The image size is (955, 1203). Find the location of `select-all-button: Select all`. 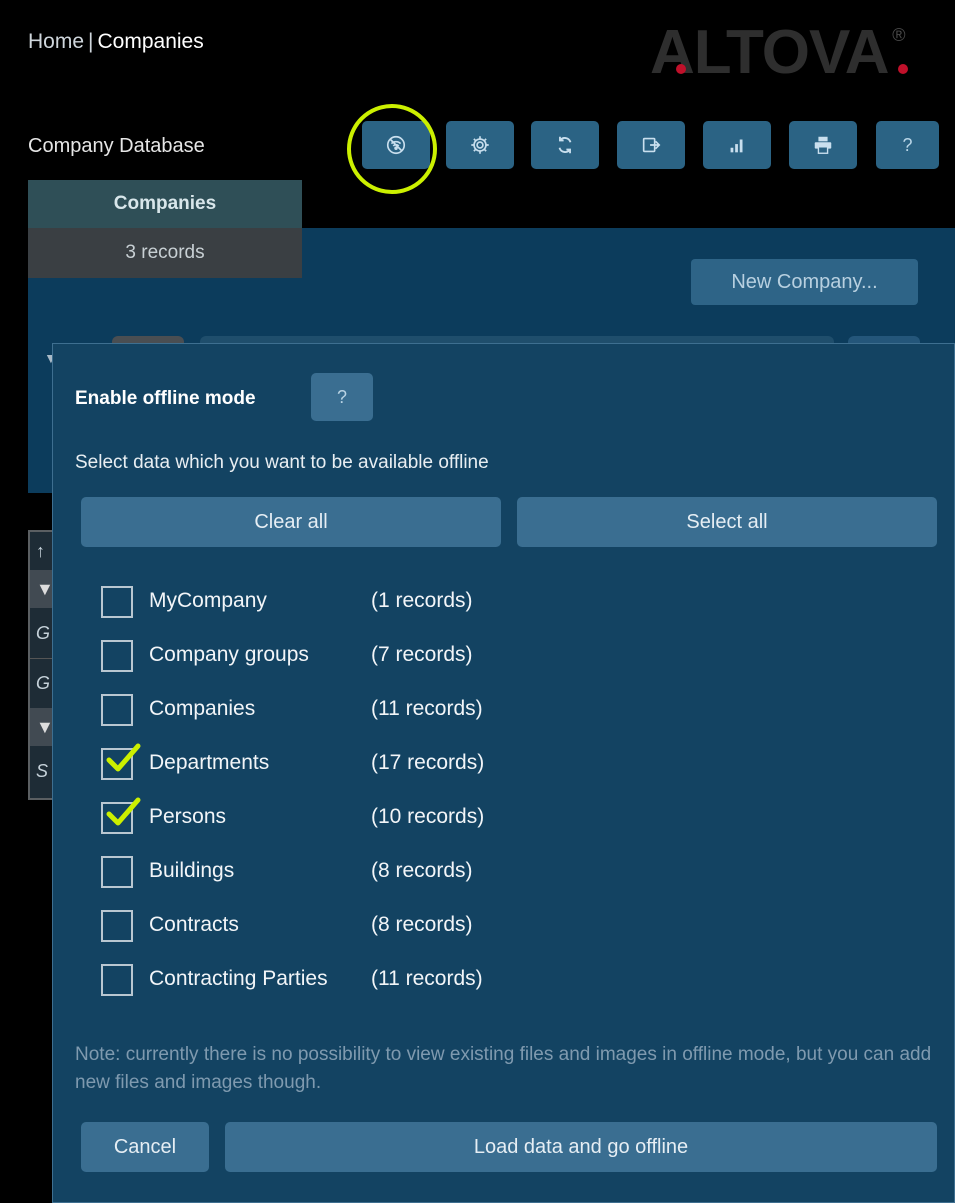

select-all-button: Select all is located at coordinates (727, 522).